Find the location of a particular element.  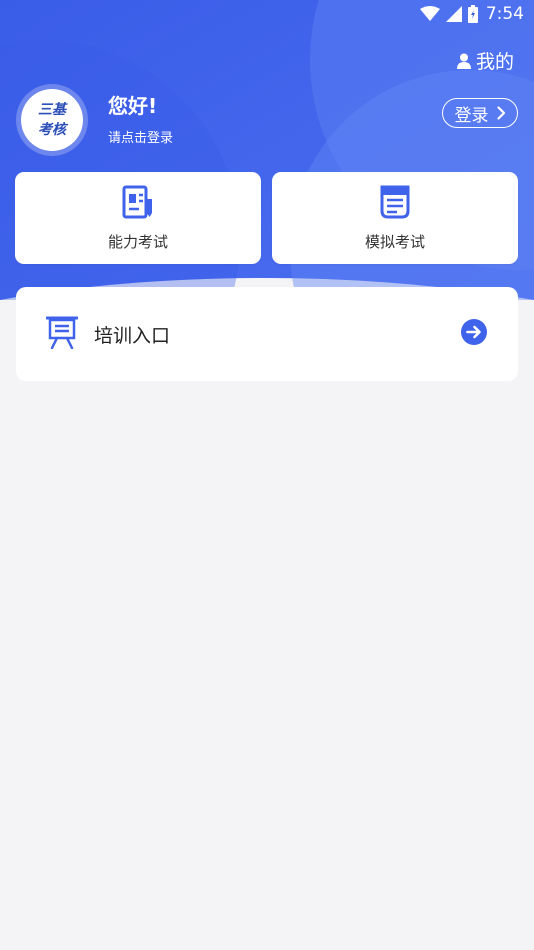

avatar-logo: 三基 考核 is located at coordinates (52, 120).